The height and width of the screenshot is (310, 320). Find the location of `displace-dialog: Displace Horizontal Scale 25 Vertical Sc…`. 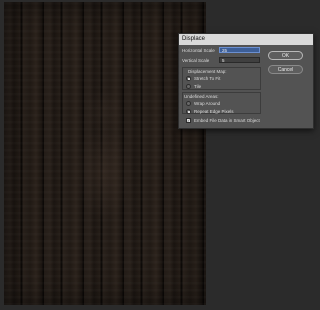

displace-dialog: Displace Horizontal Scale 25 Vertical Sc… is located at coordinates (246, 81).